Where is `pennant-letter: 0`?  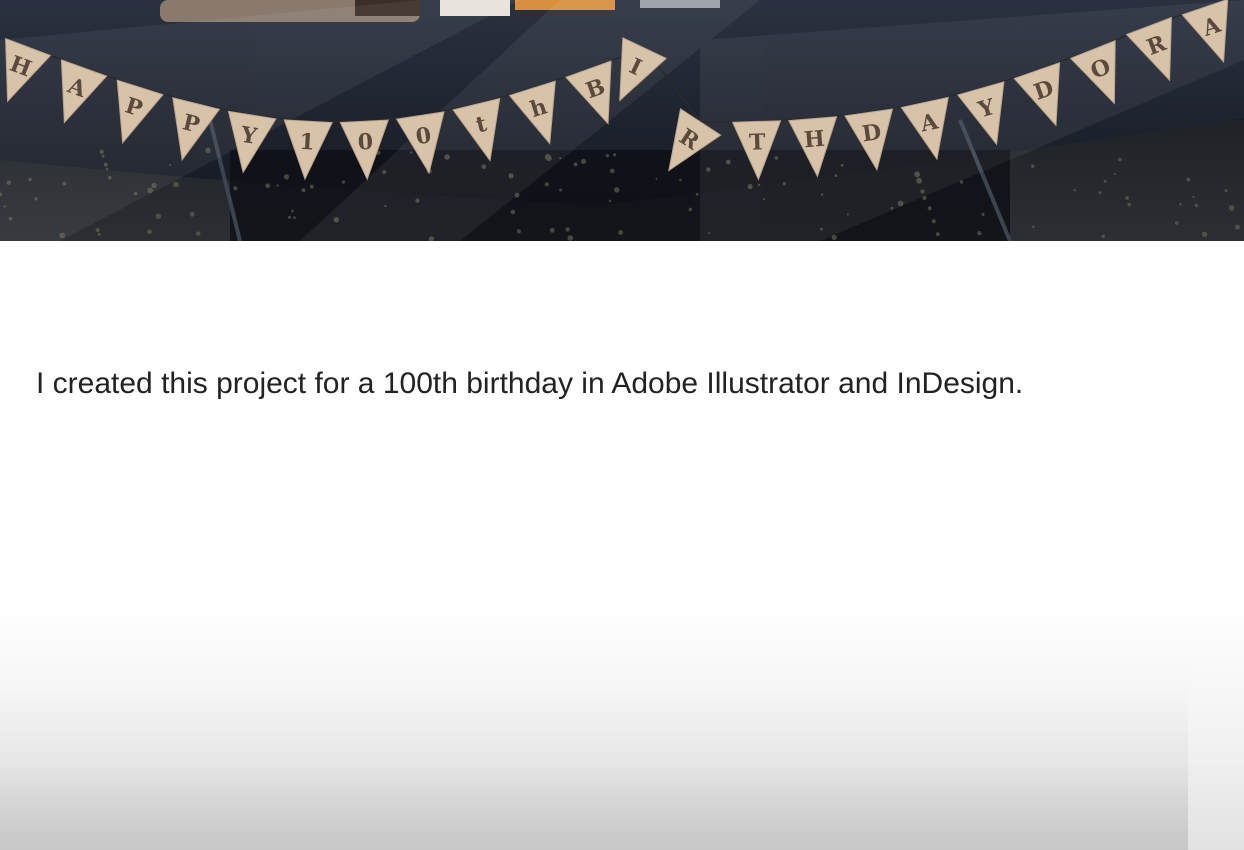
pennant-letter: 0 is located at coordinates (365, 142).